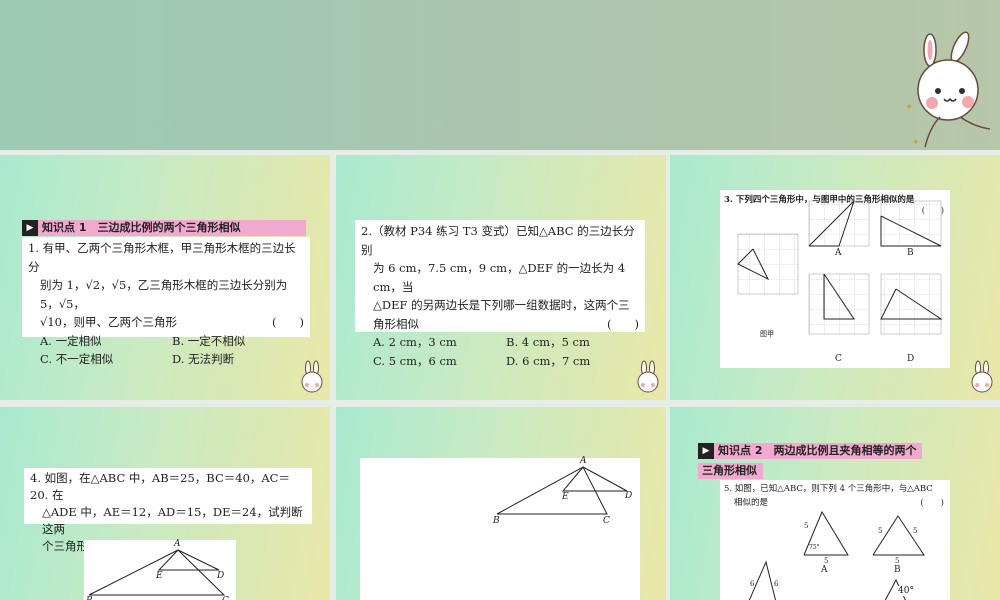 This screenshot has width=1000, height=600. What do you see at coordinates (164, 294) in the screenshot?
I see `q-line: 别为 1，√2，√5，乙三角形木框的三边长分别为 5，√5，` at bounding box center [164, 294].